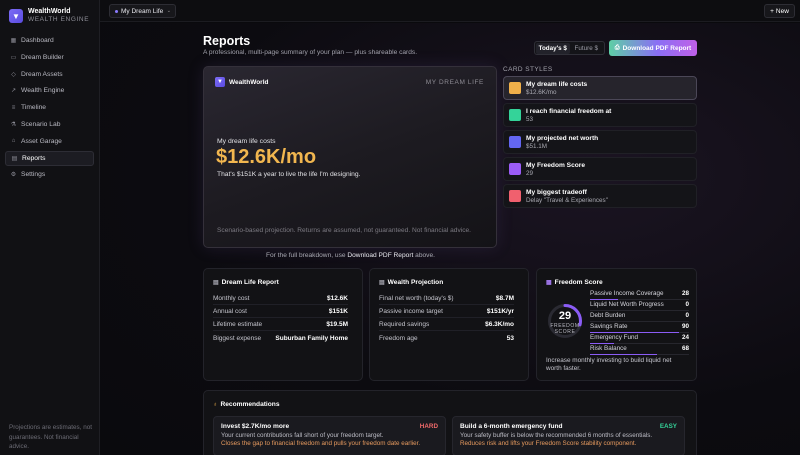 The image size is (800, 455). What do you see at coordinates (13, 57) in the screenshot?
I see `blueprint-icon: ▭` at bounding box center [13, 57].